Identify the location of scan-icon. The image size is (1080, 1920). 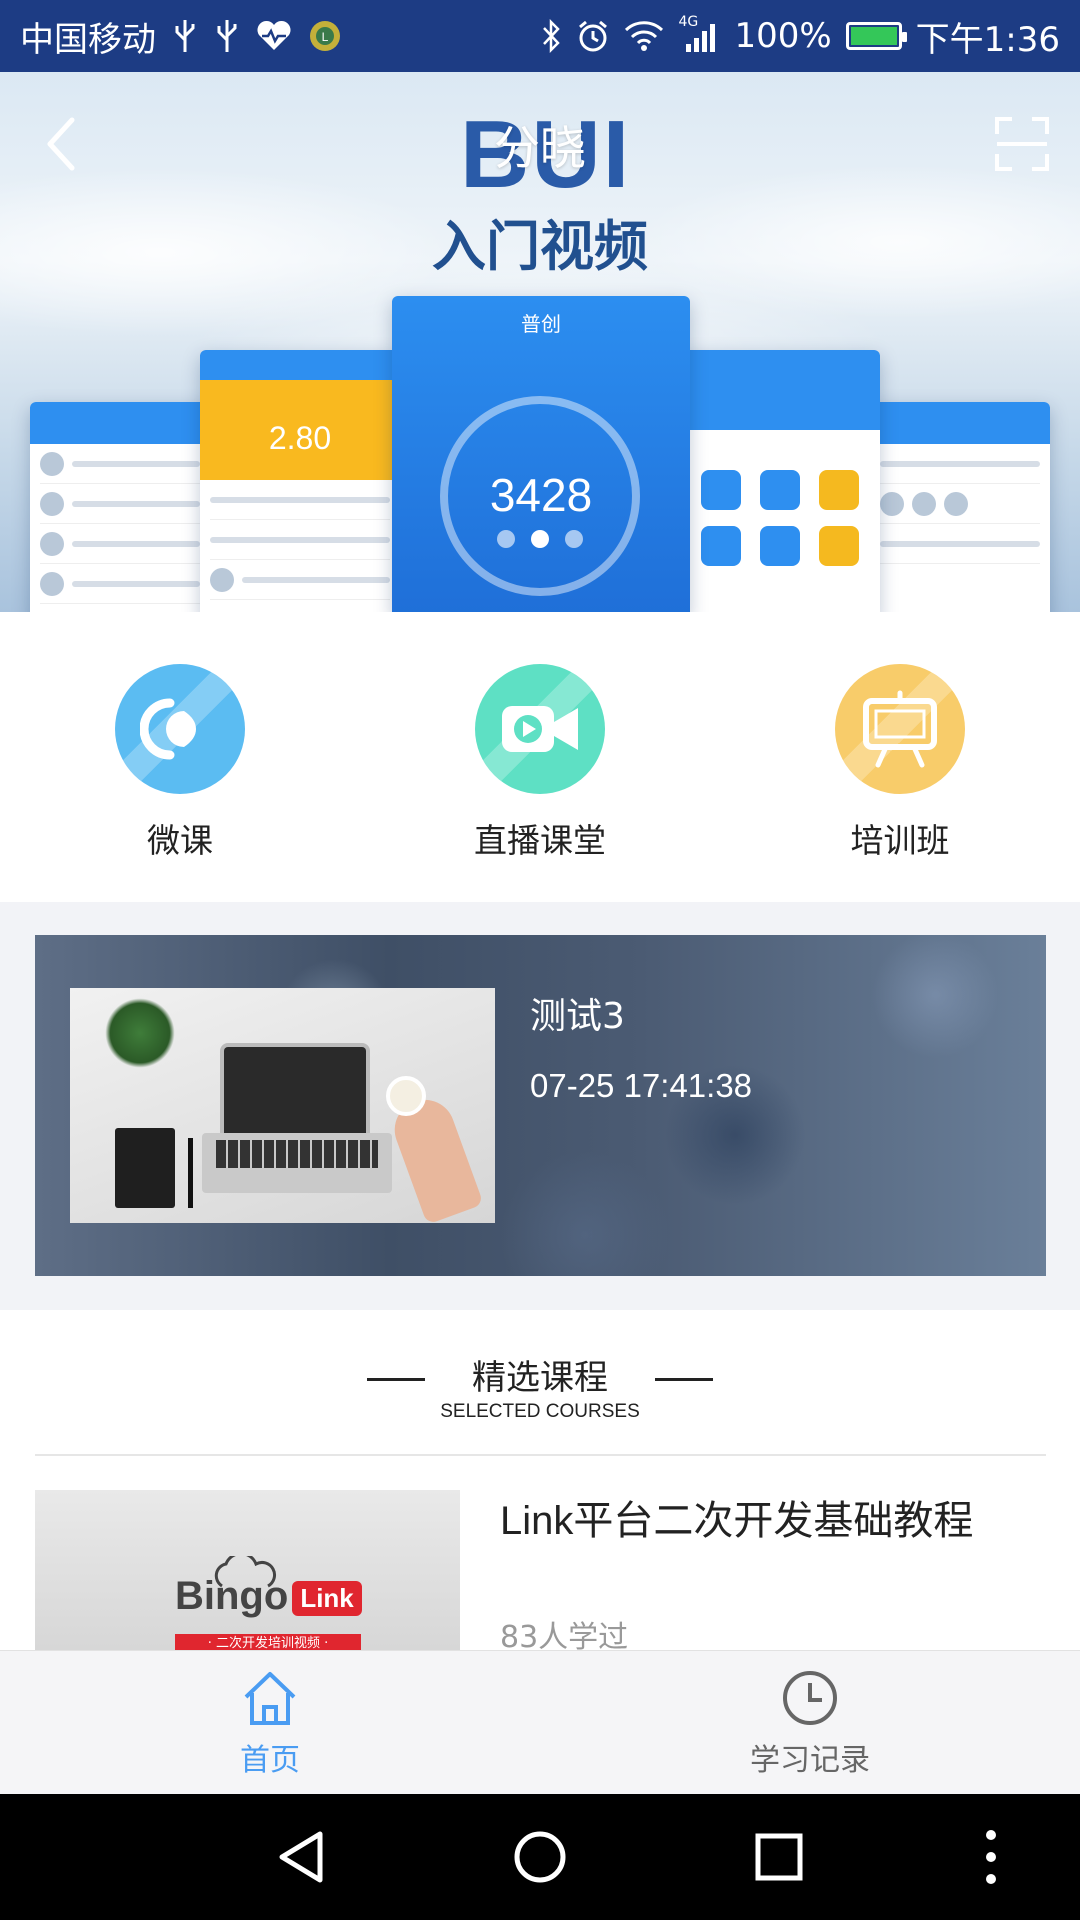
(1022, 144).